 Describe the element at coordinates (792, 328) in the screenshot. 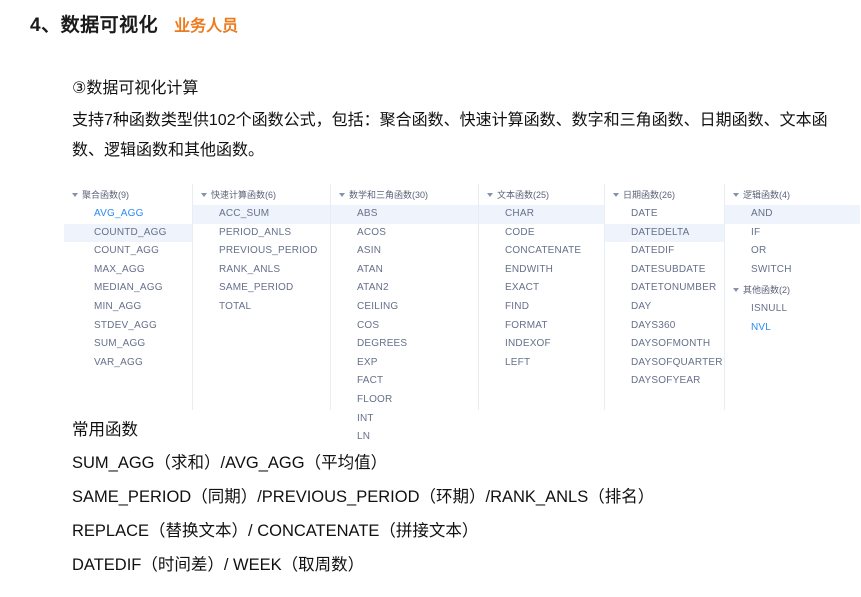

I see `function-item: NVL` at that location.